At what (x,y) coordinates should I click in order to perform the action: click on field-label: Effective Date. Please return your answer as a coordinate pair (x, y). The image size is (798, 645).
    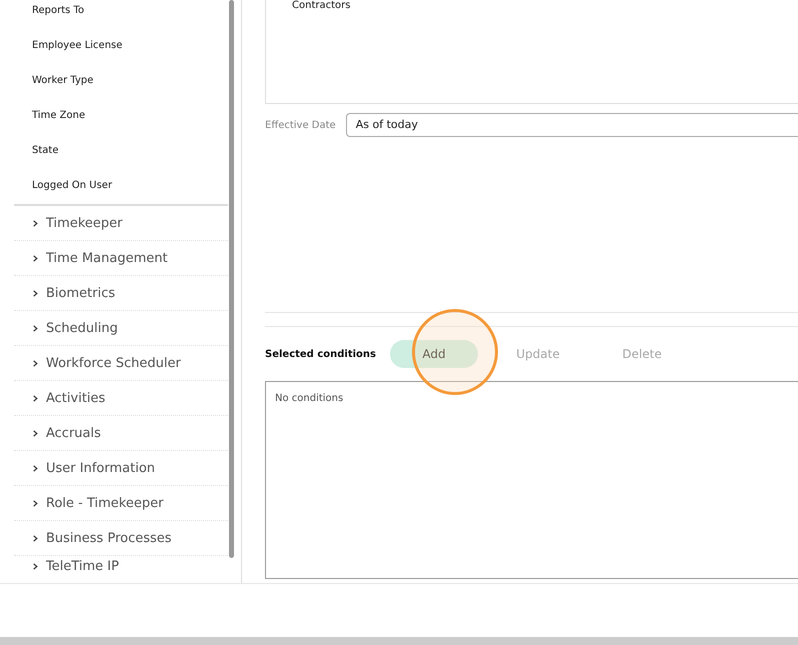
    Looking at the image, I should click on (300, 125).